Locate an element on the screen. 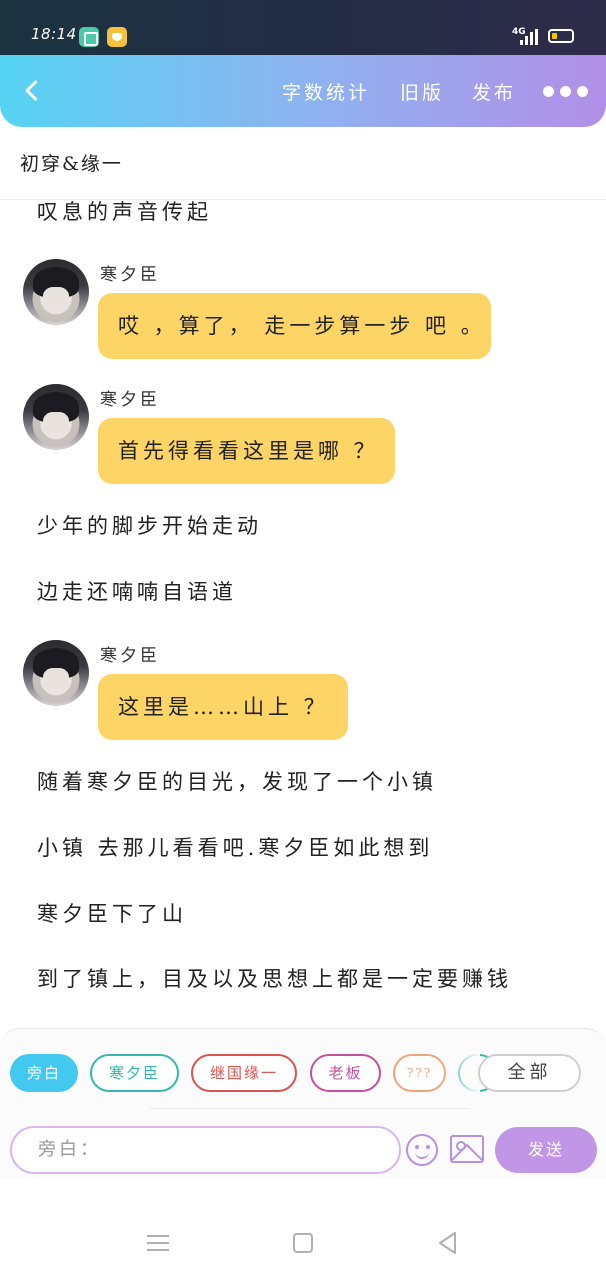 The height and width of the screenshot is (1280, 606). chip-scroll-fade is located at coordinates (460, 1073).